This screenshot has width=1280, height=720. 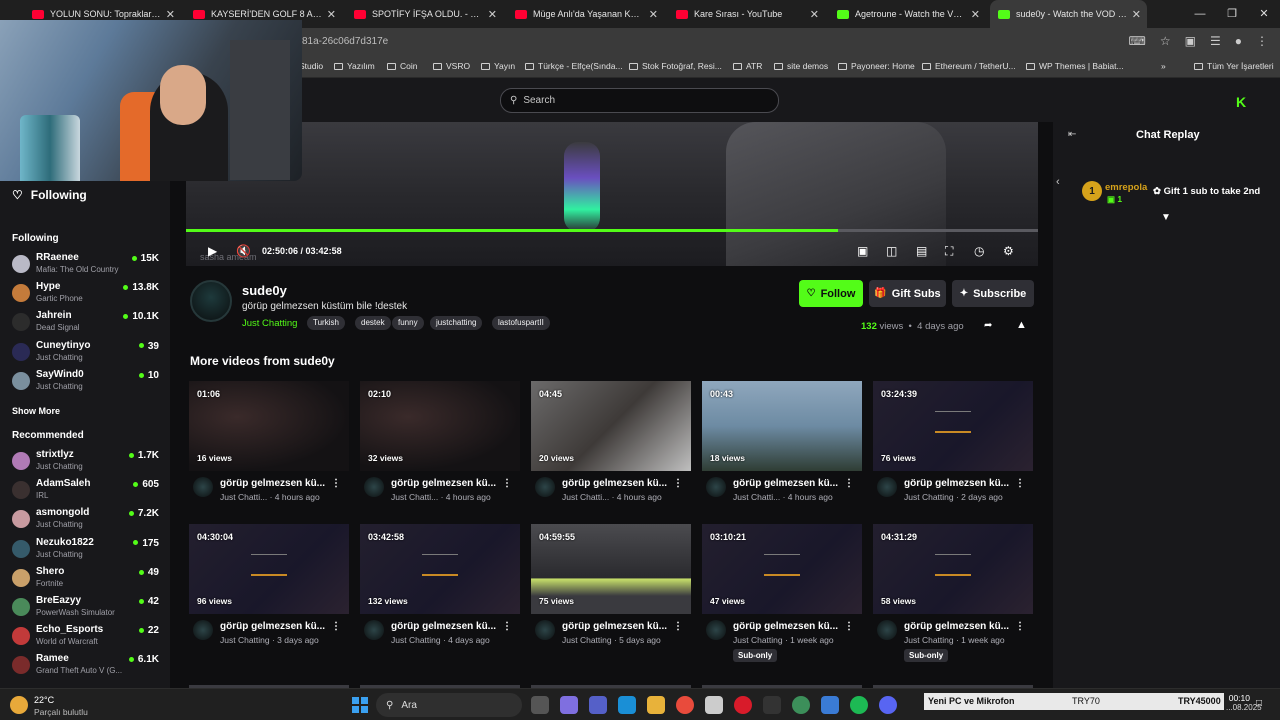 I want to click on chevron-left-icon: ‹, so click(x=1058, y=182).